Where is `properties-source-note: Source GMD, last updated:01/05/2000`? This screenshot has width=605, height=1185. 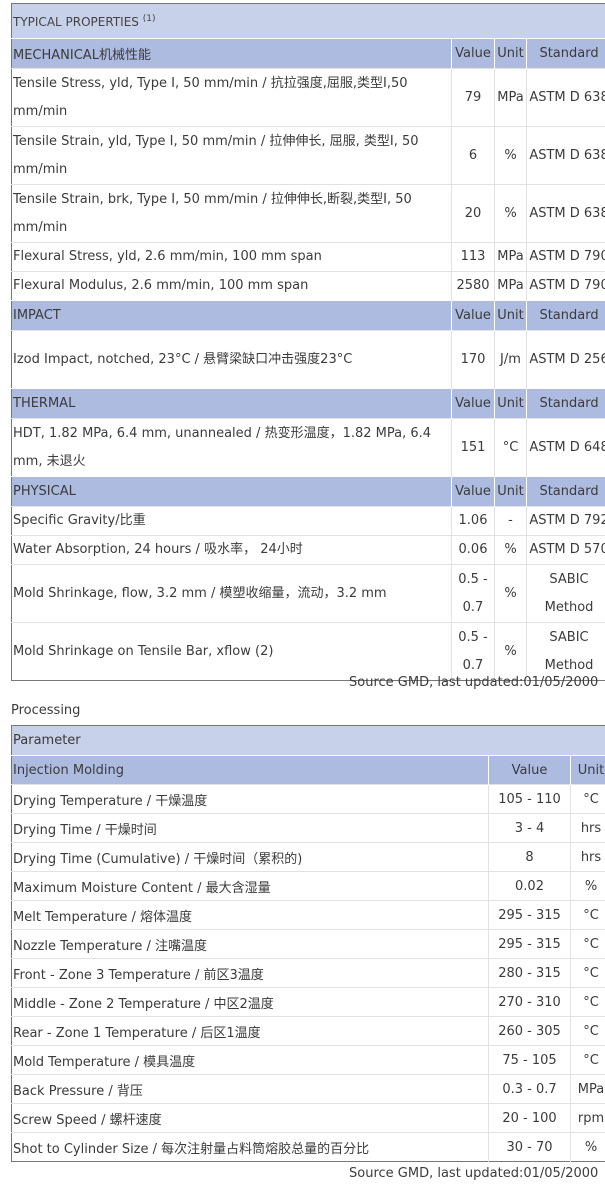 properties-source-note: Source GMD, last updated:01/05/2000 is located at coordinates (474, 682).